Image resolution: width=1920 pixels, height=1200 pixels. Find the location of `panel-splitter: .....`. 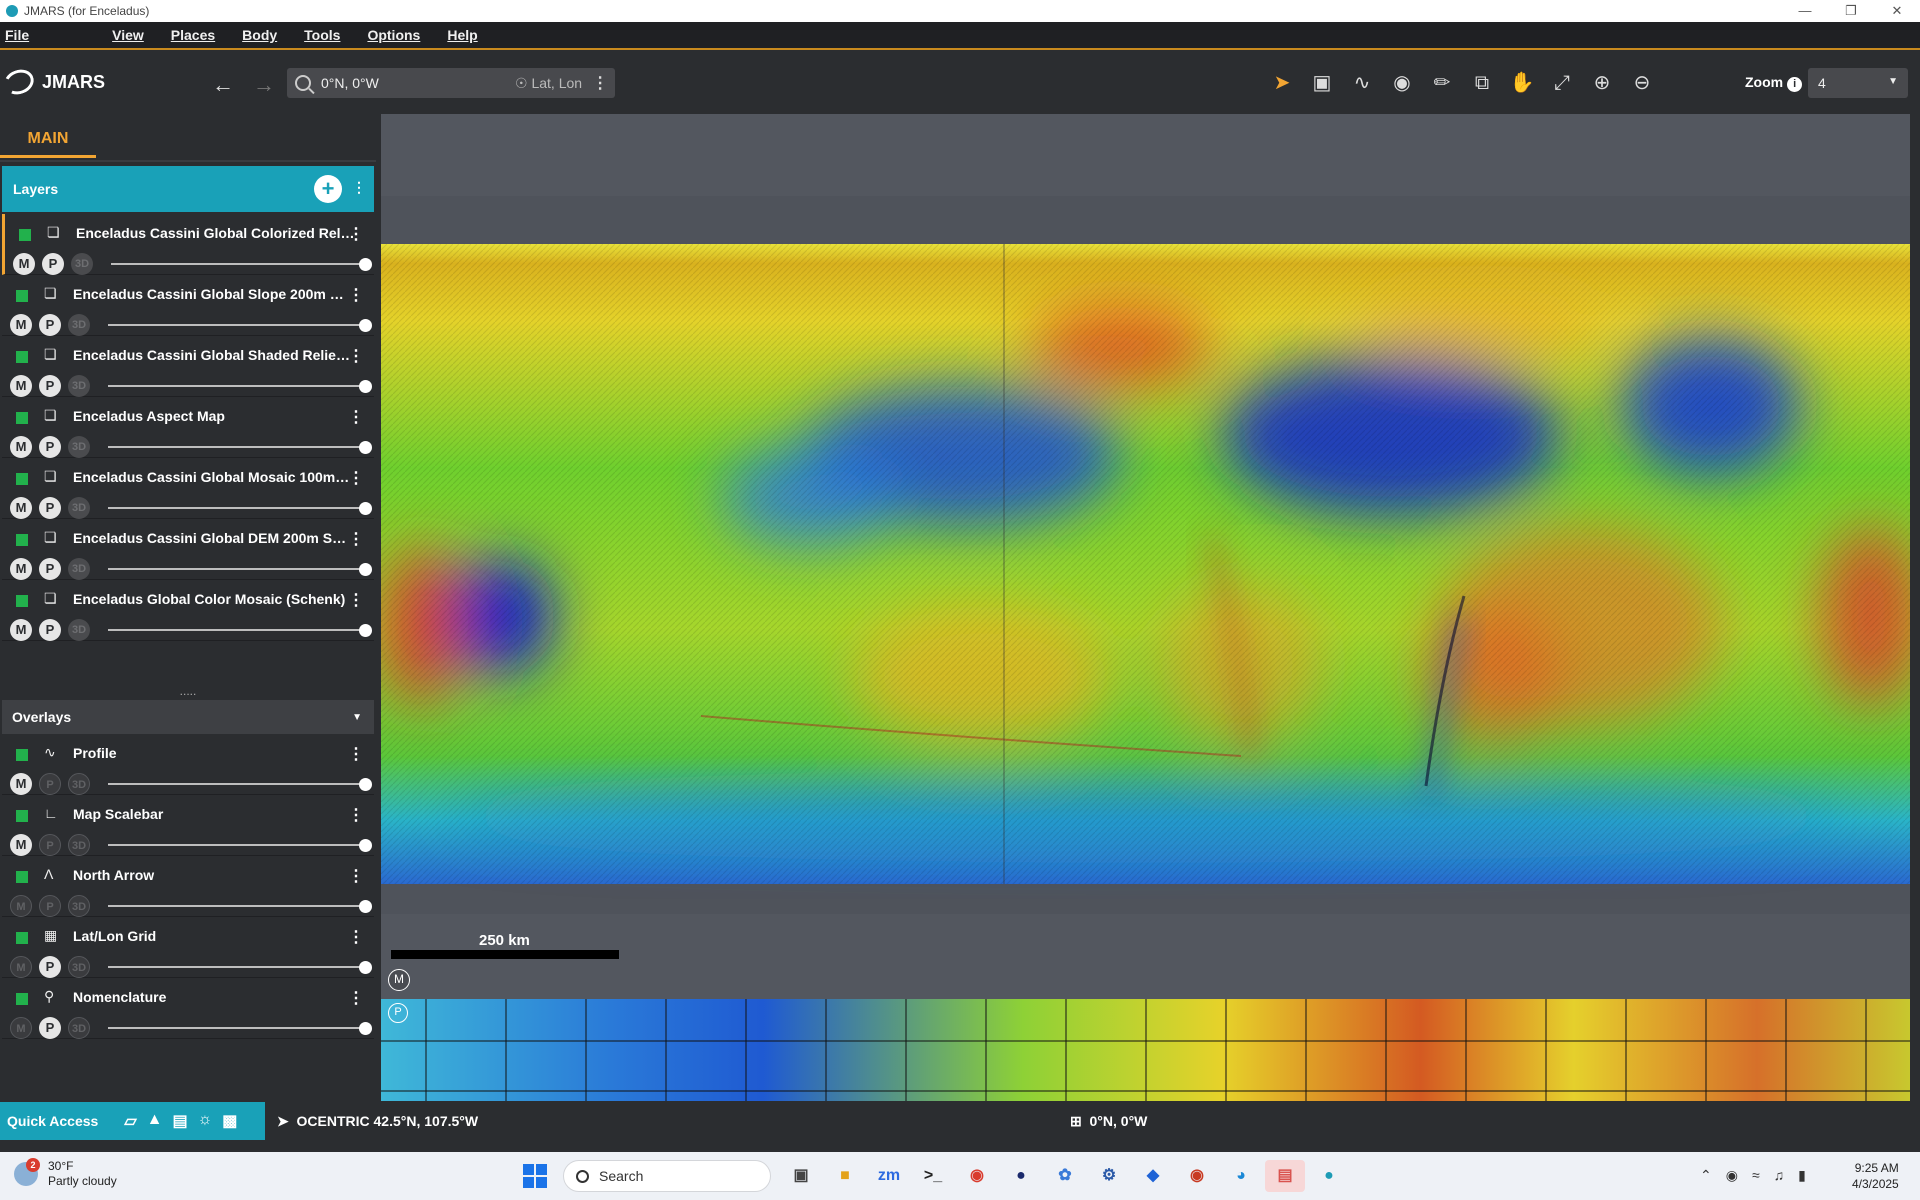

panel-splitter: ..... is located at coordinates (188, 691).